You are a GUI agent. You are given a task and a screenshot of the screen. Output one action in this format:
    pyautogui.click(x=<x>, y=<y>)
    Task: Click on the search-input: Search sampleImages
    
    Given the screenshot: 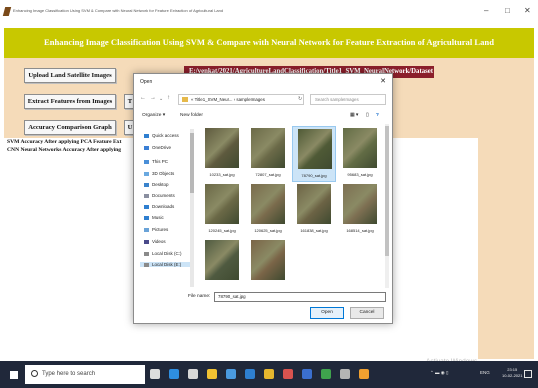 What is the action you would take?
    pyautogui.click(x=348, y=99)
    